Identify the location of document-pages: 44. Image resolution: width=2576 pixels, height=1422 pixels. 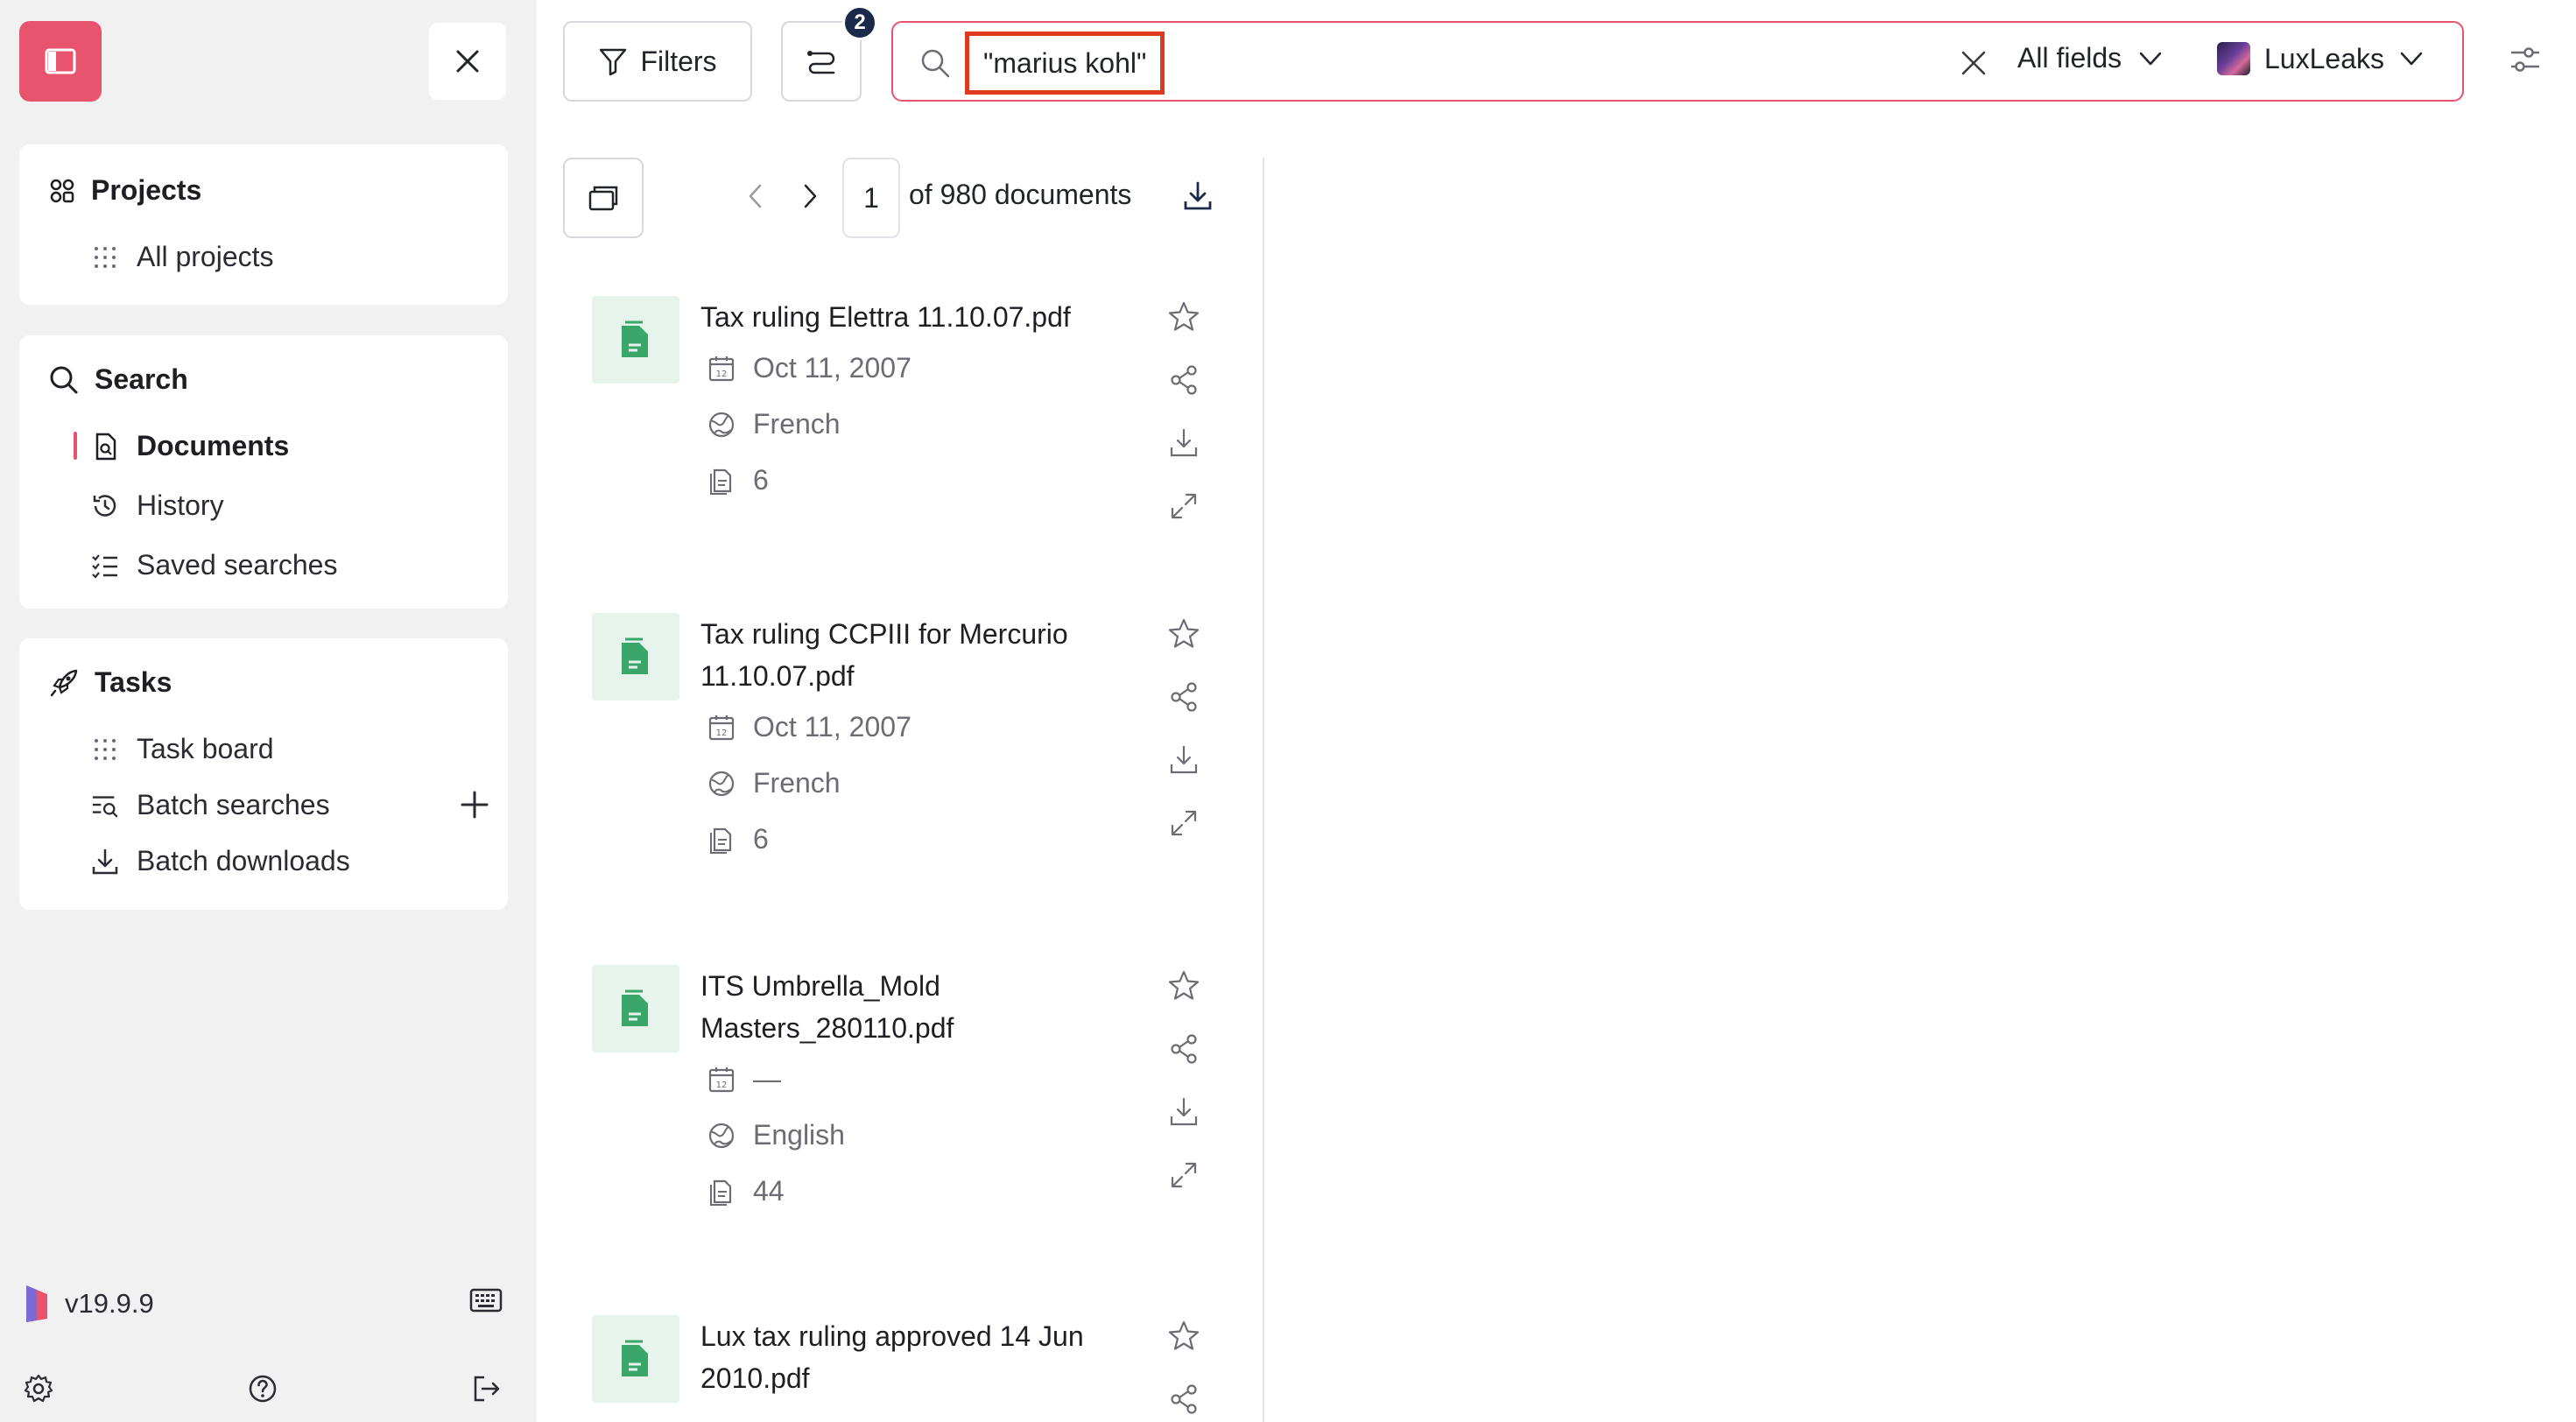
(746, 1191).